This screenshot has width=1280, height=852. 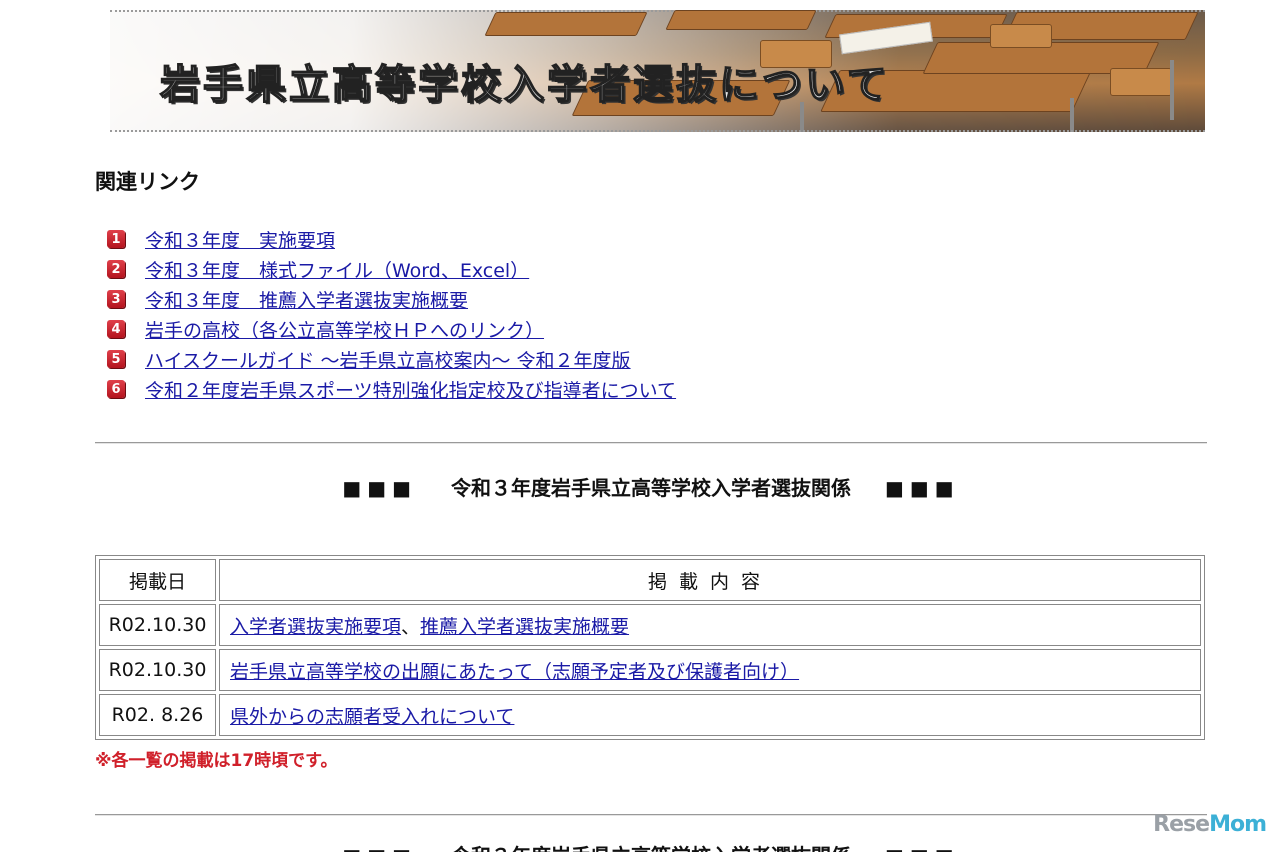 I want to click on related-link-item: 3 令和３年度 推薦入学者選抜実施概要, so click(x=391, y=299).